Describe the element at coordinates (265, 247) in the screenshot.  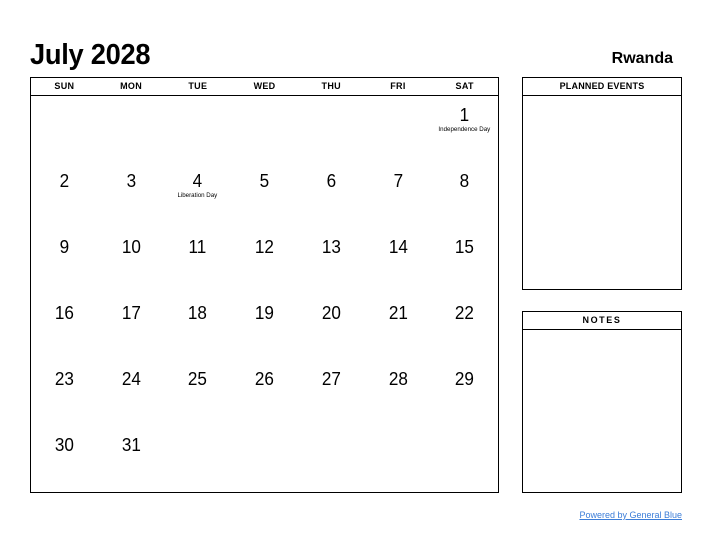
I see `day-number: 12` at that location.